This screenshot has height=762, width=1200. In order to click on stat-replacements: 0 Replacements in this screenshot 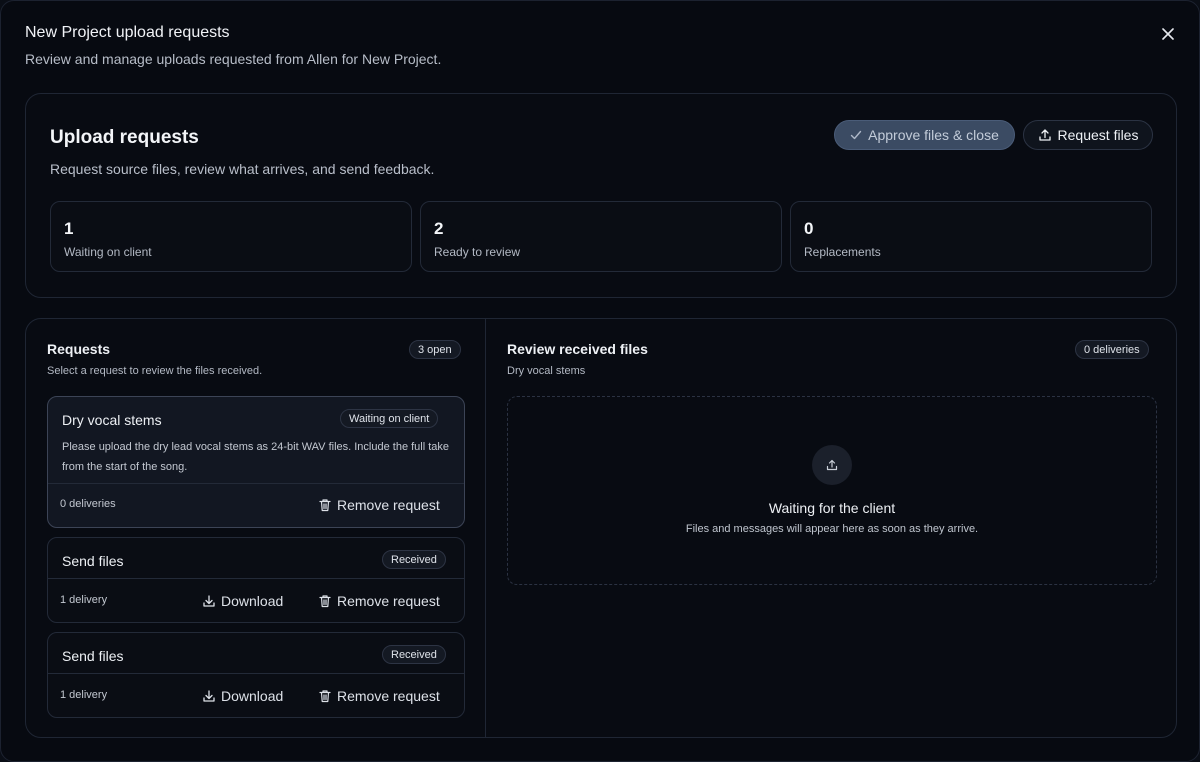, I will do `click(971, 236)`.